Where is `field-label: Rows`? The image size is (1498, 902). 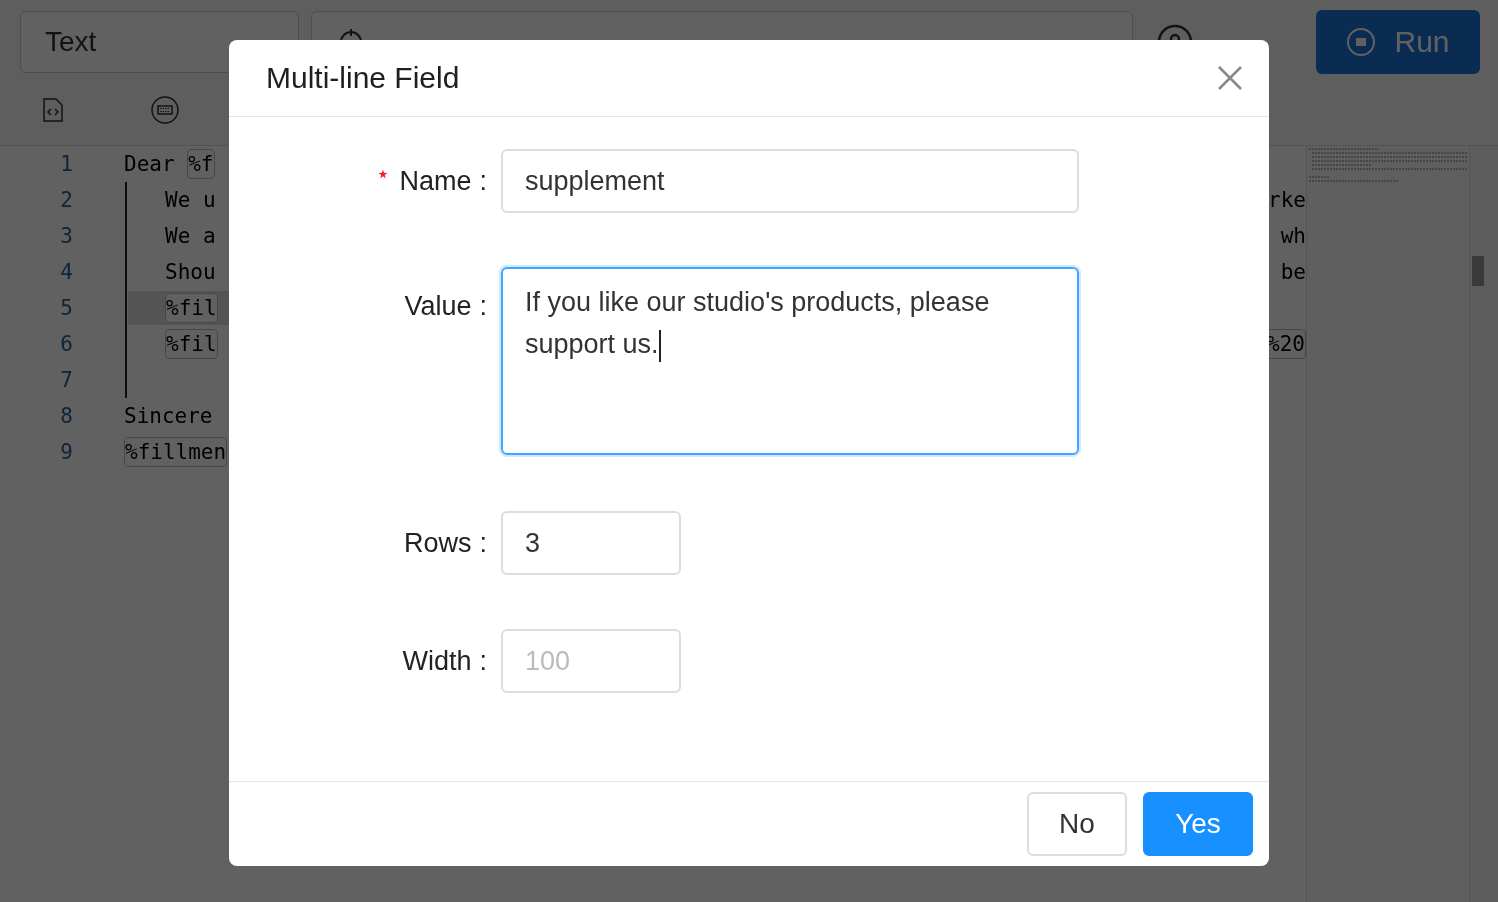
field-label: Rows is located at coordinates (437, 543).